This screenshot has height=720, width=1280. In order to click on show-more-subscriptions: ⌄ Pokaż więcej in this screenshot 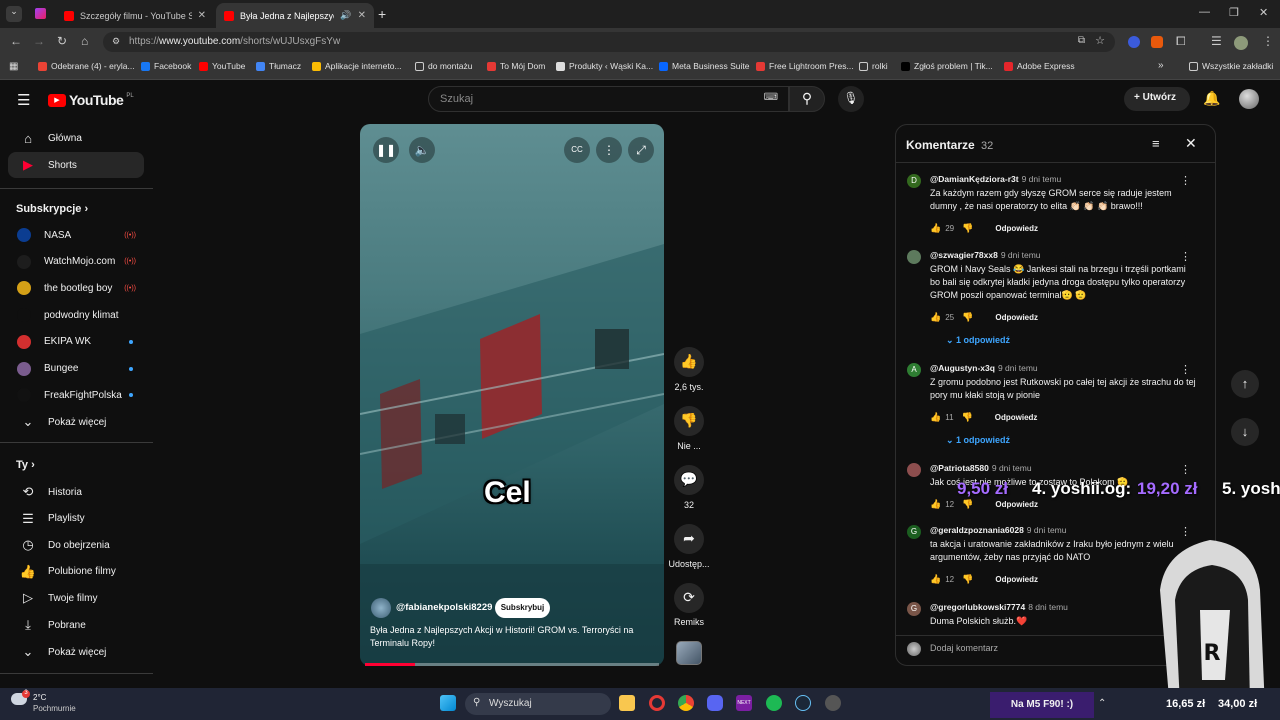, I will do `click(76, 422)`.